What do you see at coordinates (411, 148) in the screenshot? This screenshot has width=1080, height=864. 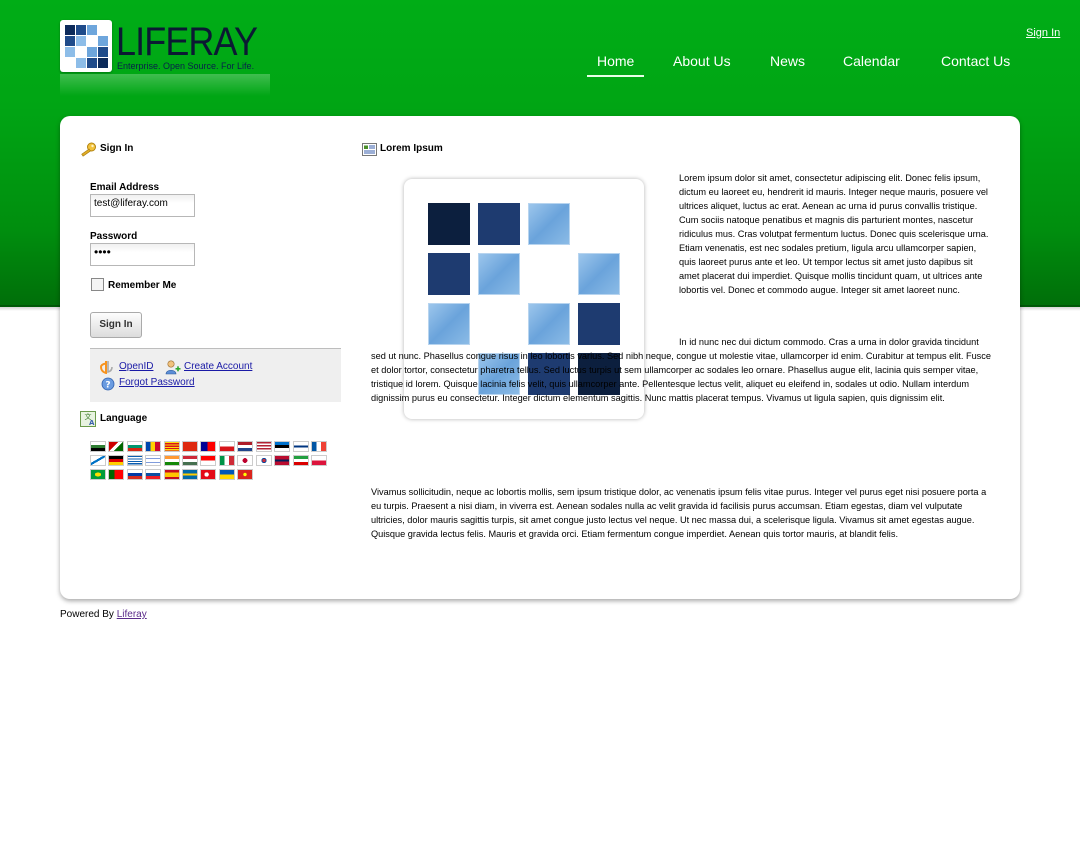 I see `lorem-ipsum-portlet-title: Lorem Ipsum` at bounding box center [411, 148].